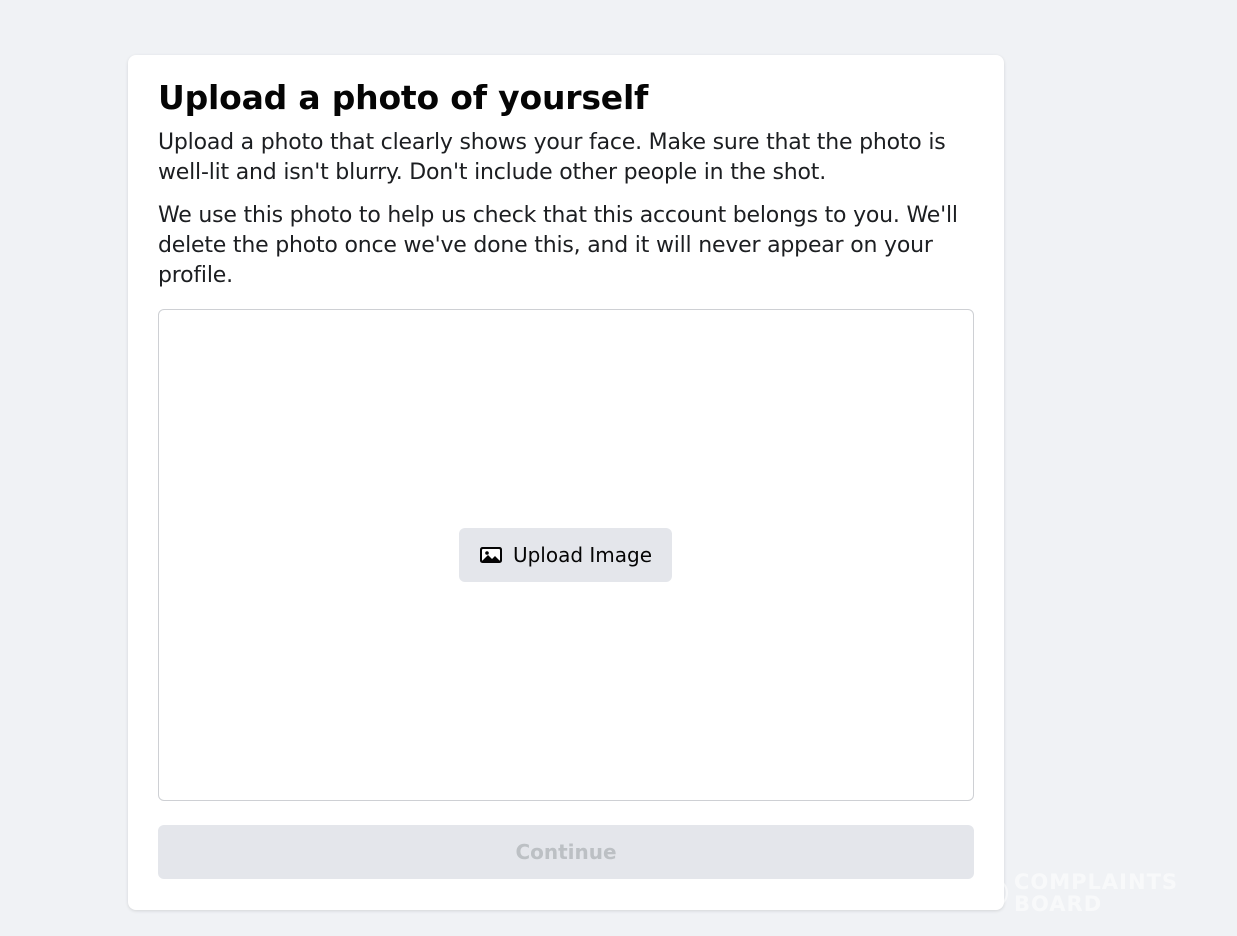 The height and width of the screenshot is (936, 1237). I want to click on page-title: Upload a photo of yourself, so click(403, 97).